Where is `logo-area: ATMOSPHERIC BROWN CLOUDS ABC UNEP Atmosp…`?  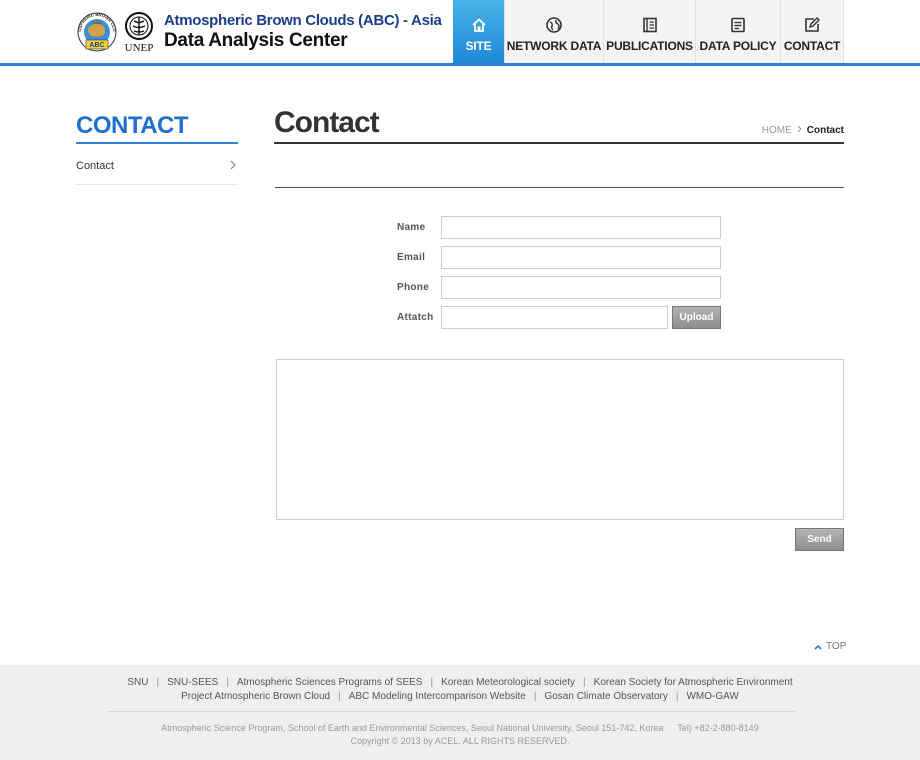 logo-area: ATMOSPHERIC BROWN CLOUDS ABC UNEP Atmosp… is located at coordinates (258, 31).